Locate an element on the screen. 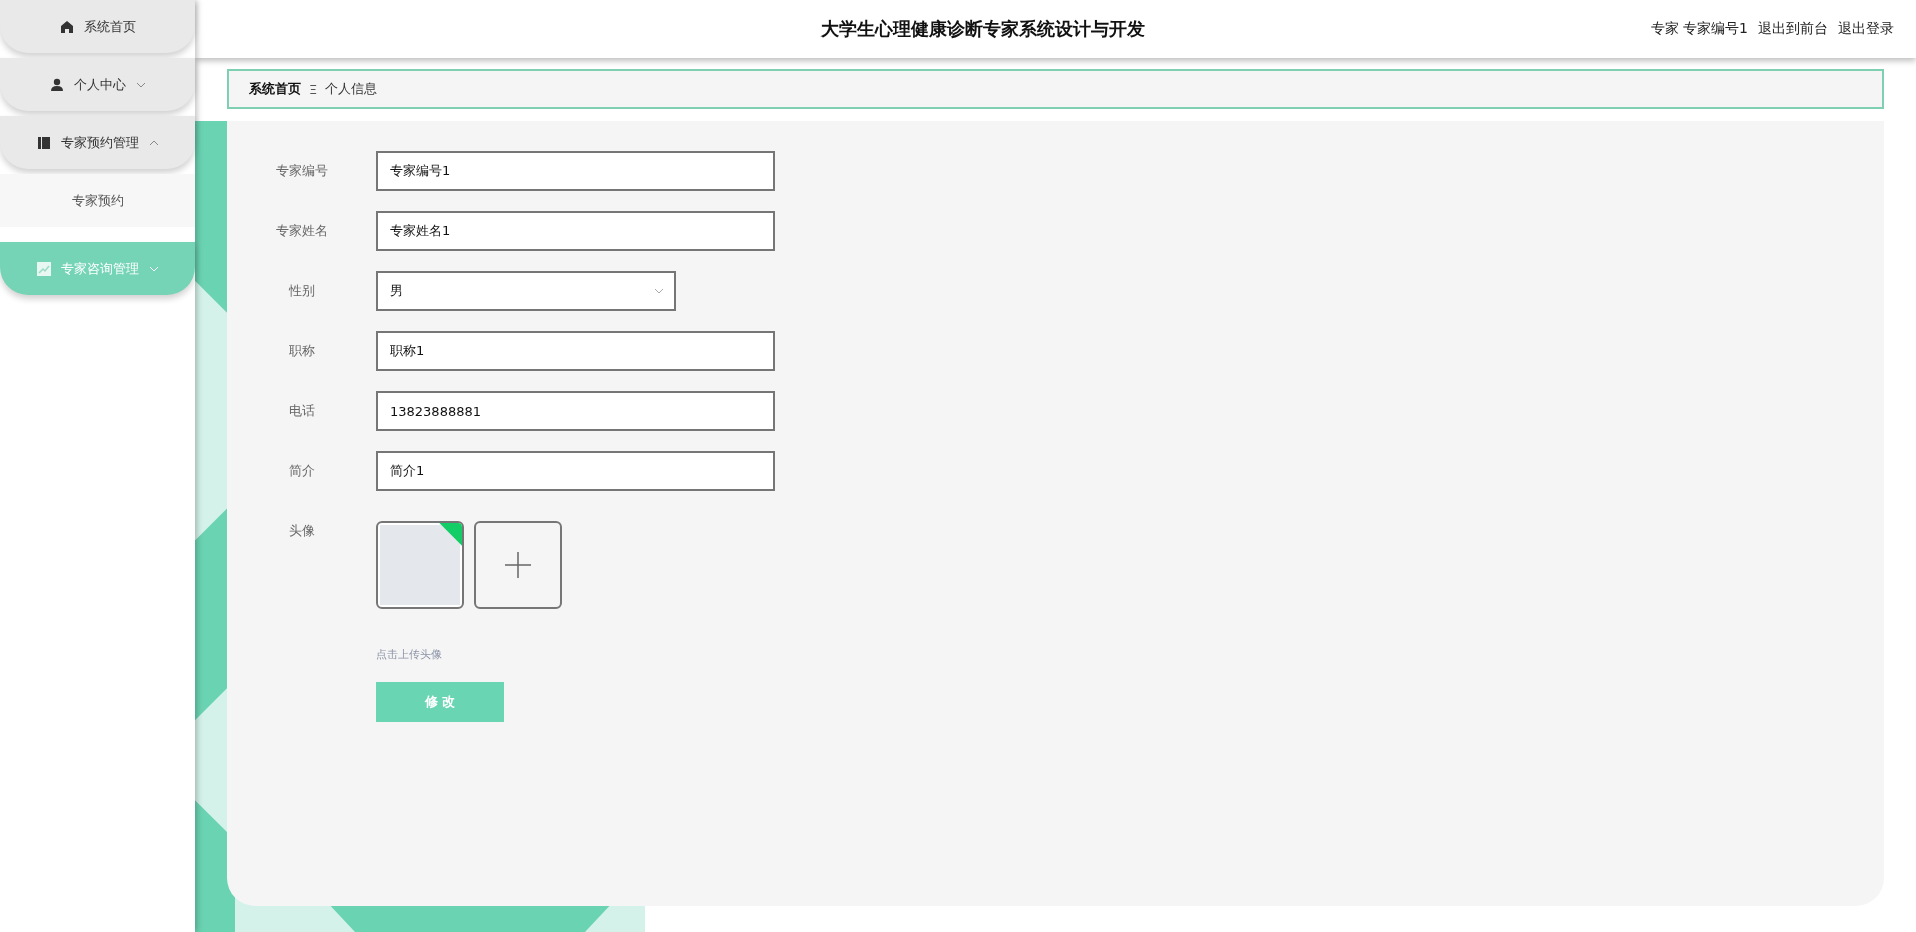 This screenshot has width=1916, height=932. menu-item: 系统首页 is located at coordinates (97, 26).